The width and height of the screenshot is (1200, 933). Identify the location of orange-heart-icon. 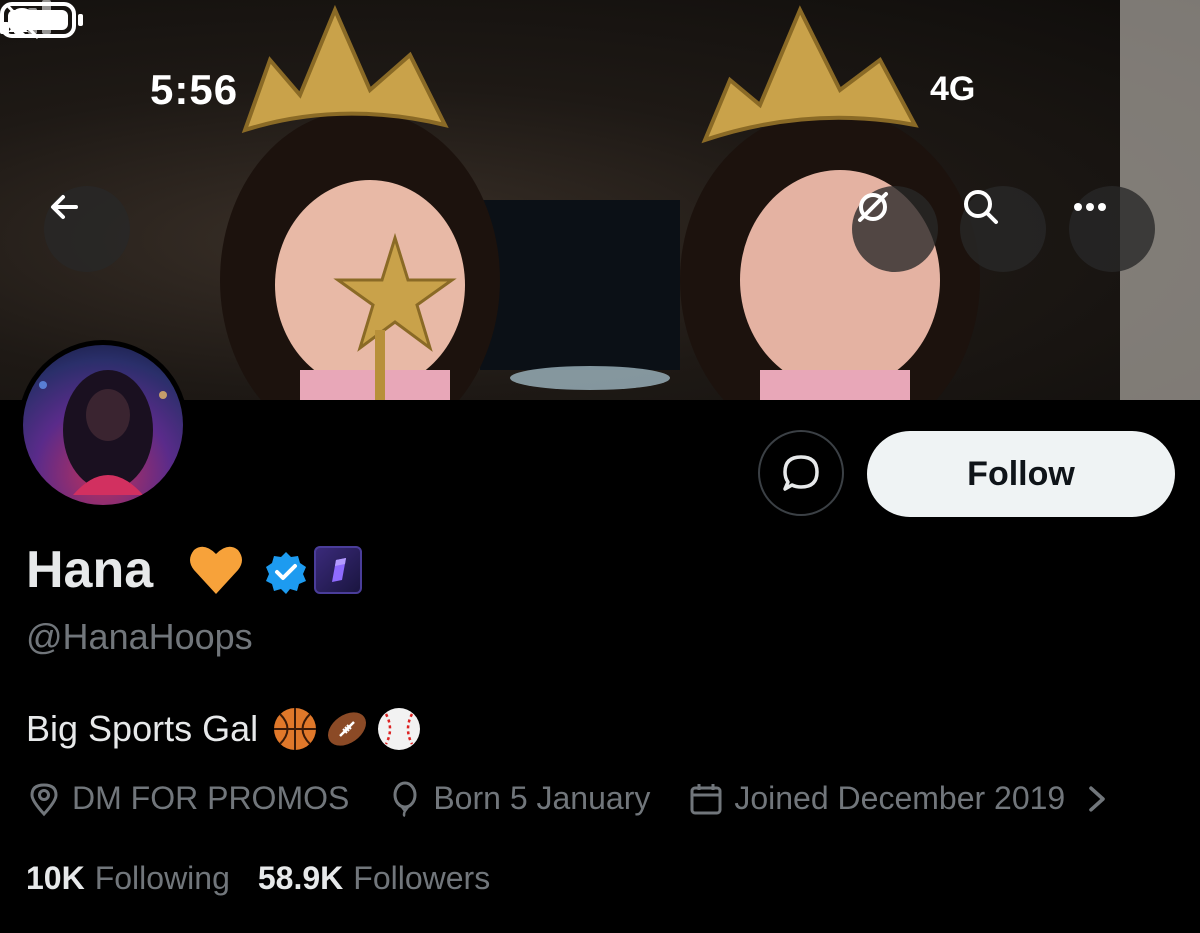
(216, 570).